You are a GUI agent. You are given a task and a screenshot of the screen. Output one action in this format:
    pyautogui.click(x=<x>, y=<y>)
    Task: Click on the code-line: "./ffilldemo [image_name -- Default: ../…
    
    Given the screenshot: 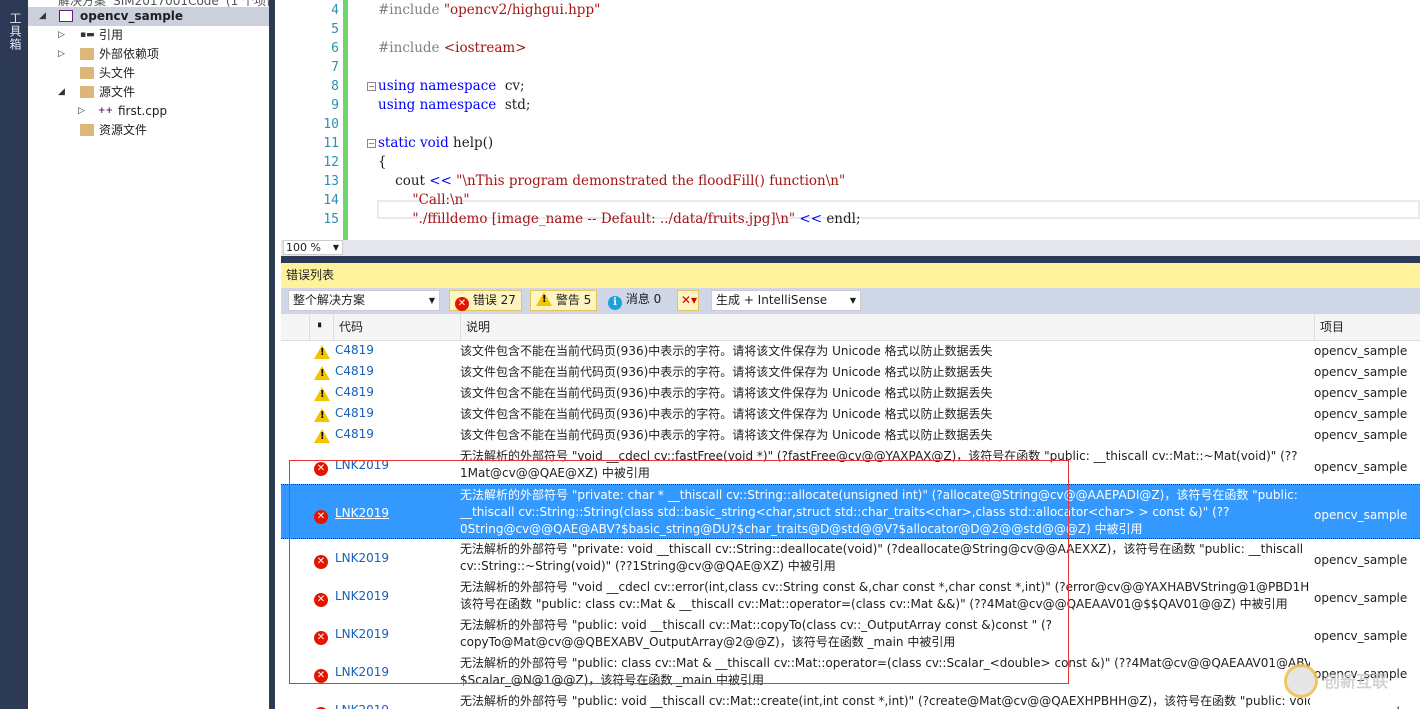 What is the action you would take?
    pyautogui.click(x=619, y=219)
    